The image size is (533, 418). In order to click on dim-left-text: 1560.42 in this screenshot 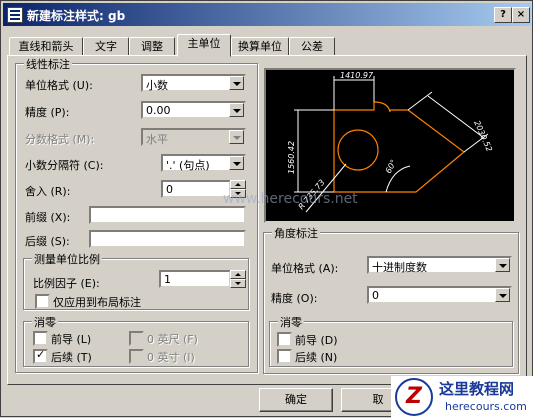, I will do `click(291, 157)`.